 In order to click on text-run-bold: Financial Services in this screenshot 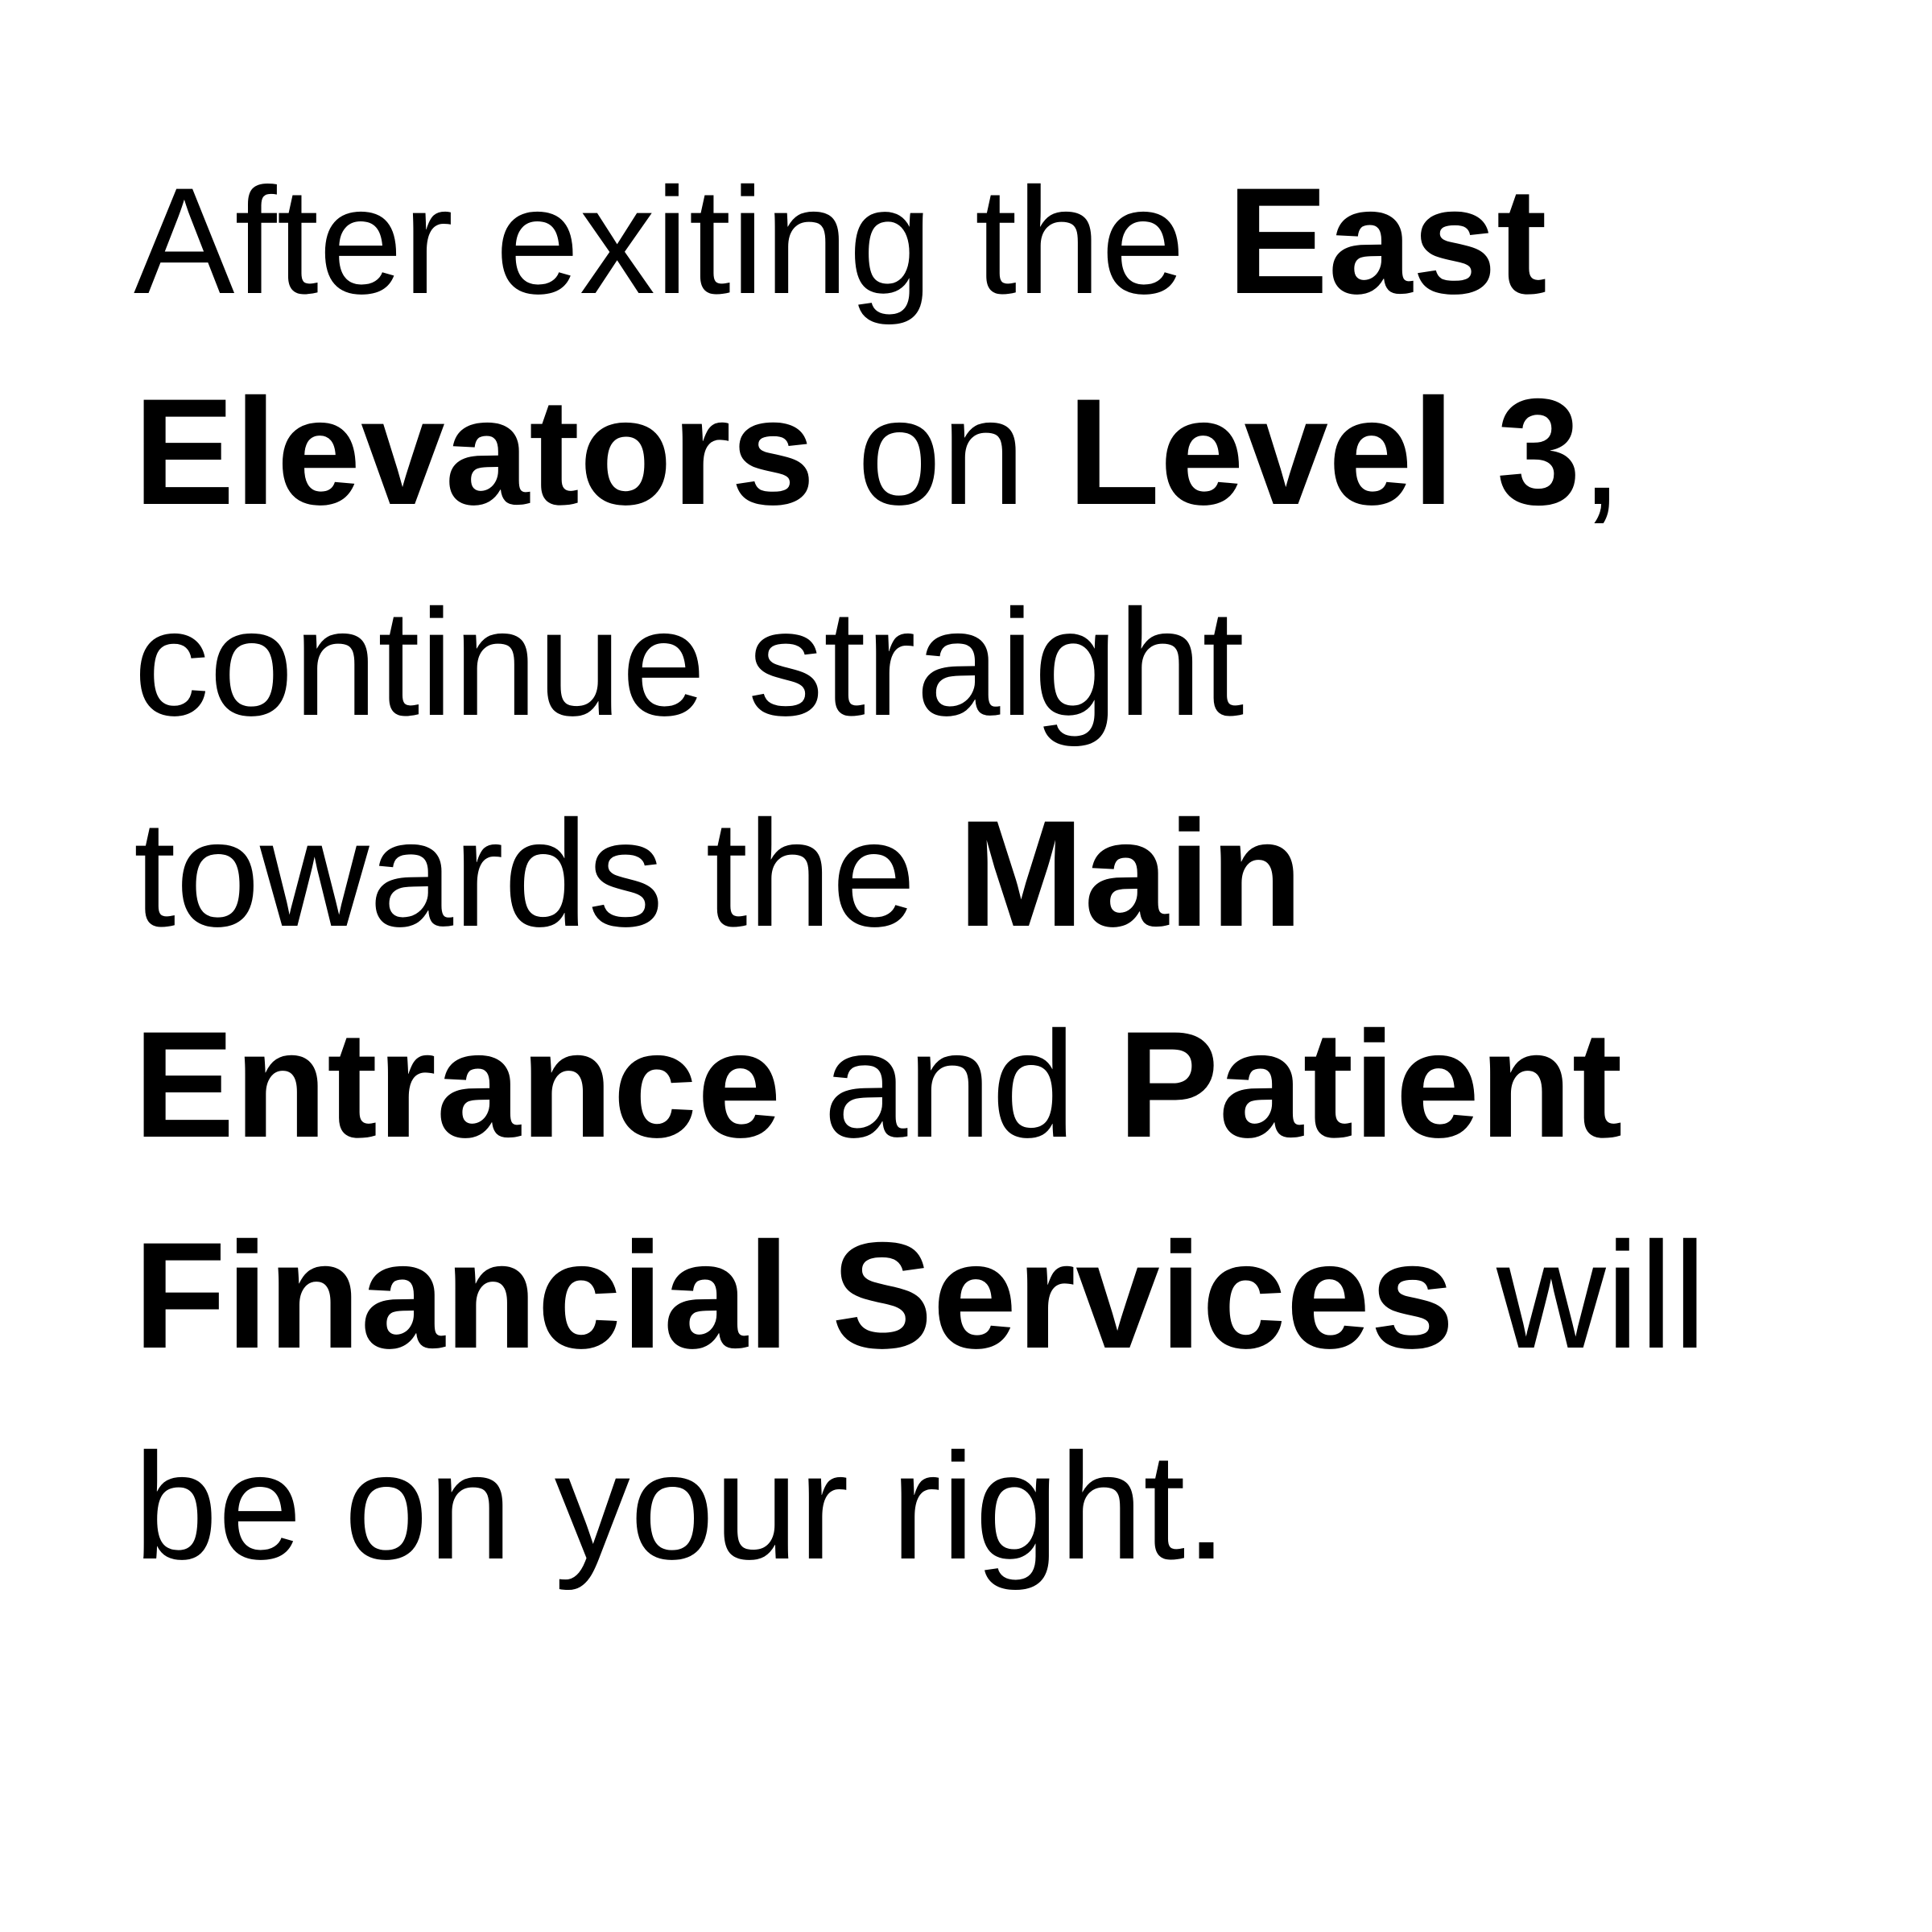, I will do `click(794, 1295)`.